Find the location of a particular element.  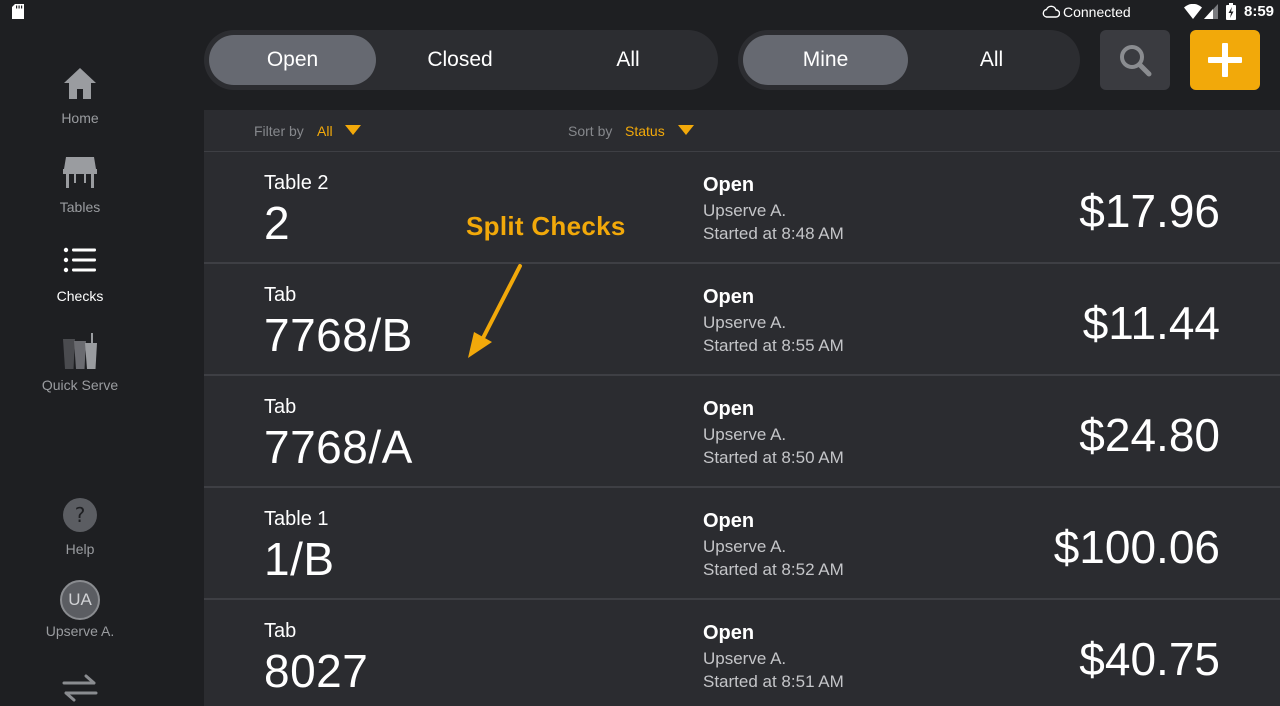

check-type: Table 2 is located at coordinates (296, 183).